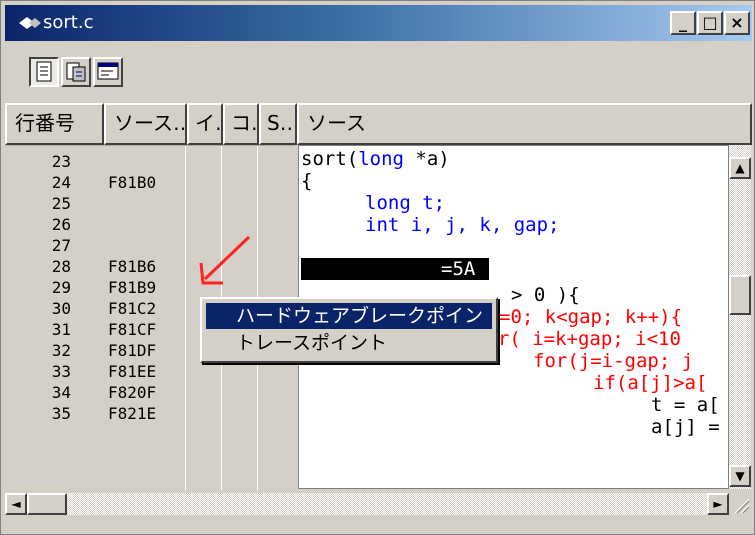 The height and width of the screenshot is (535, 755). Describe the element at coordinates (61, 413) in the screenshot. I see `line-number: 35` at that location.